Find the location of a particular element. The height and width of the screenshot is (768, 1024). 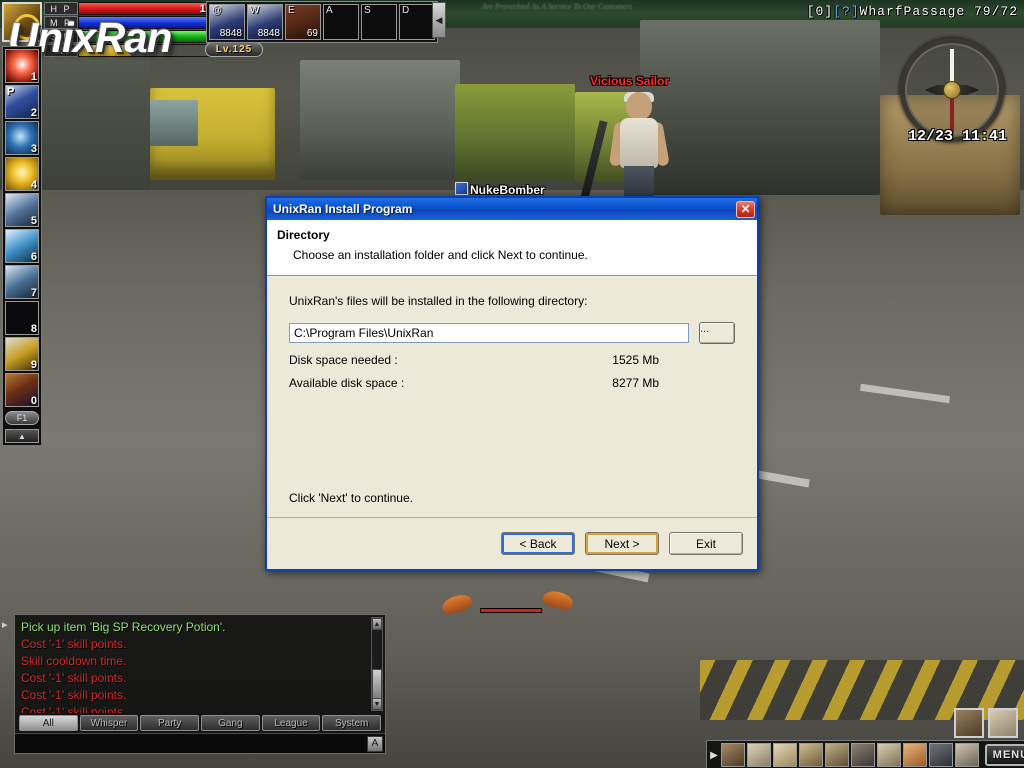

exit-button: Exit is located at coordinates (706, 543).